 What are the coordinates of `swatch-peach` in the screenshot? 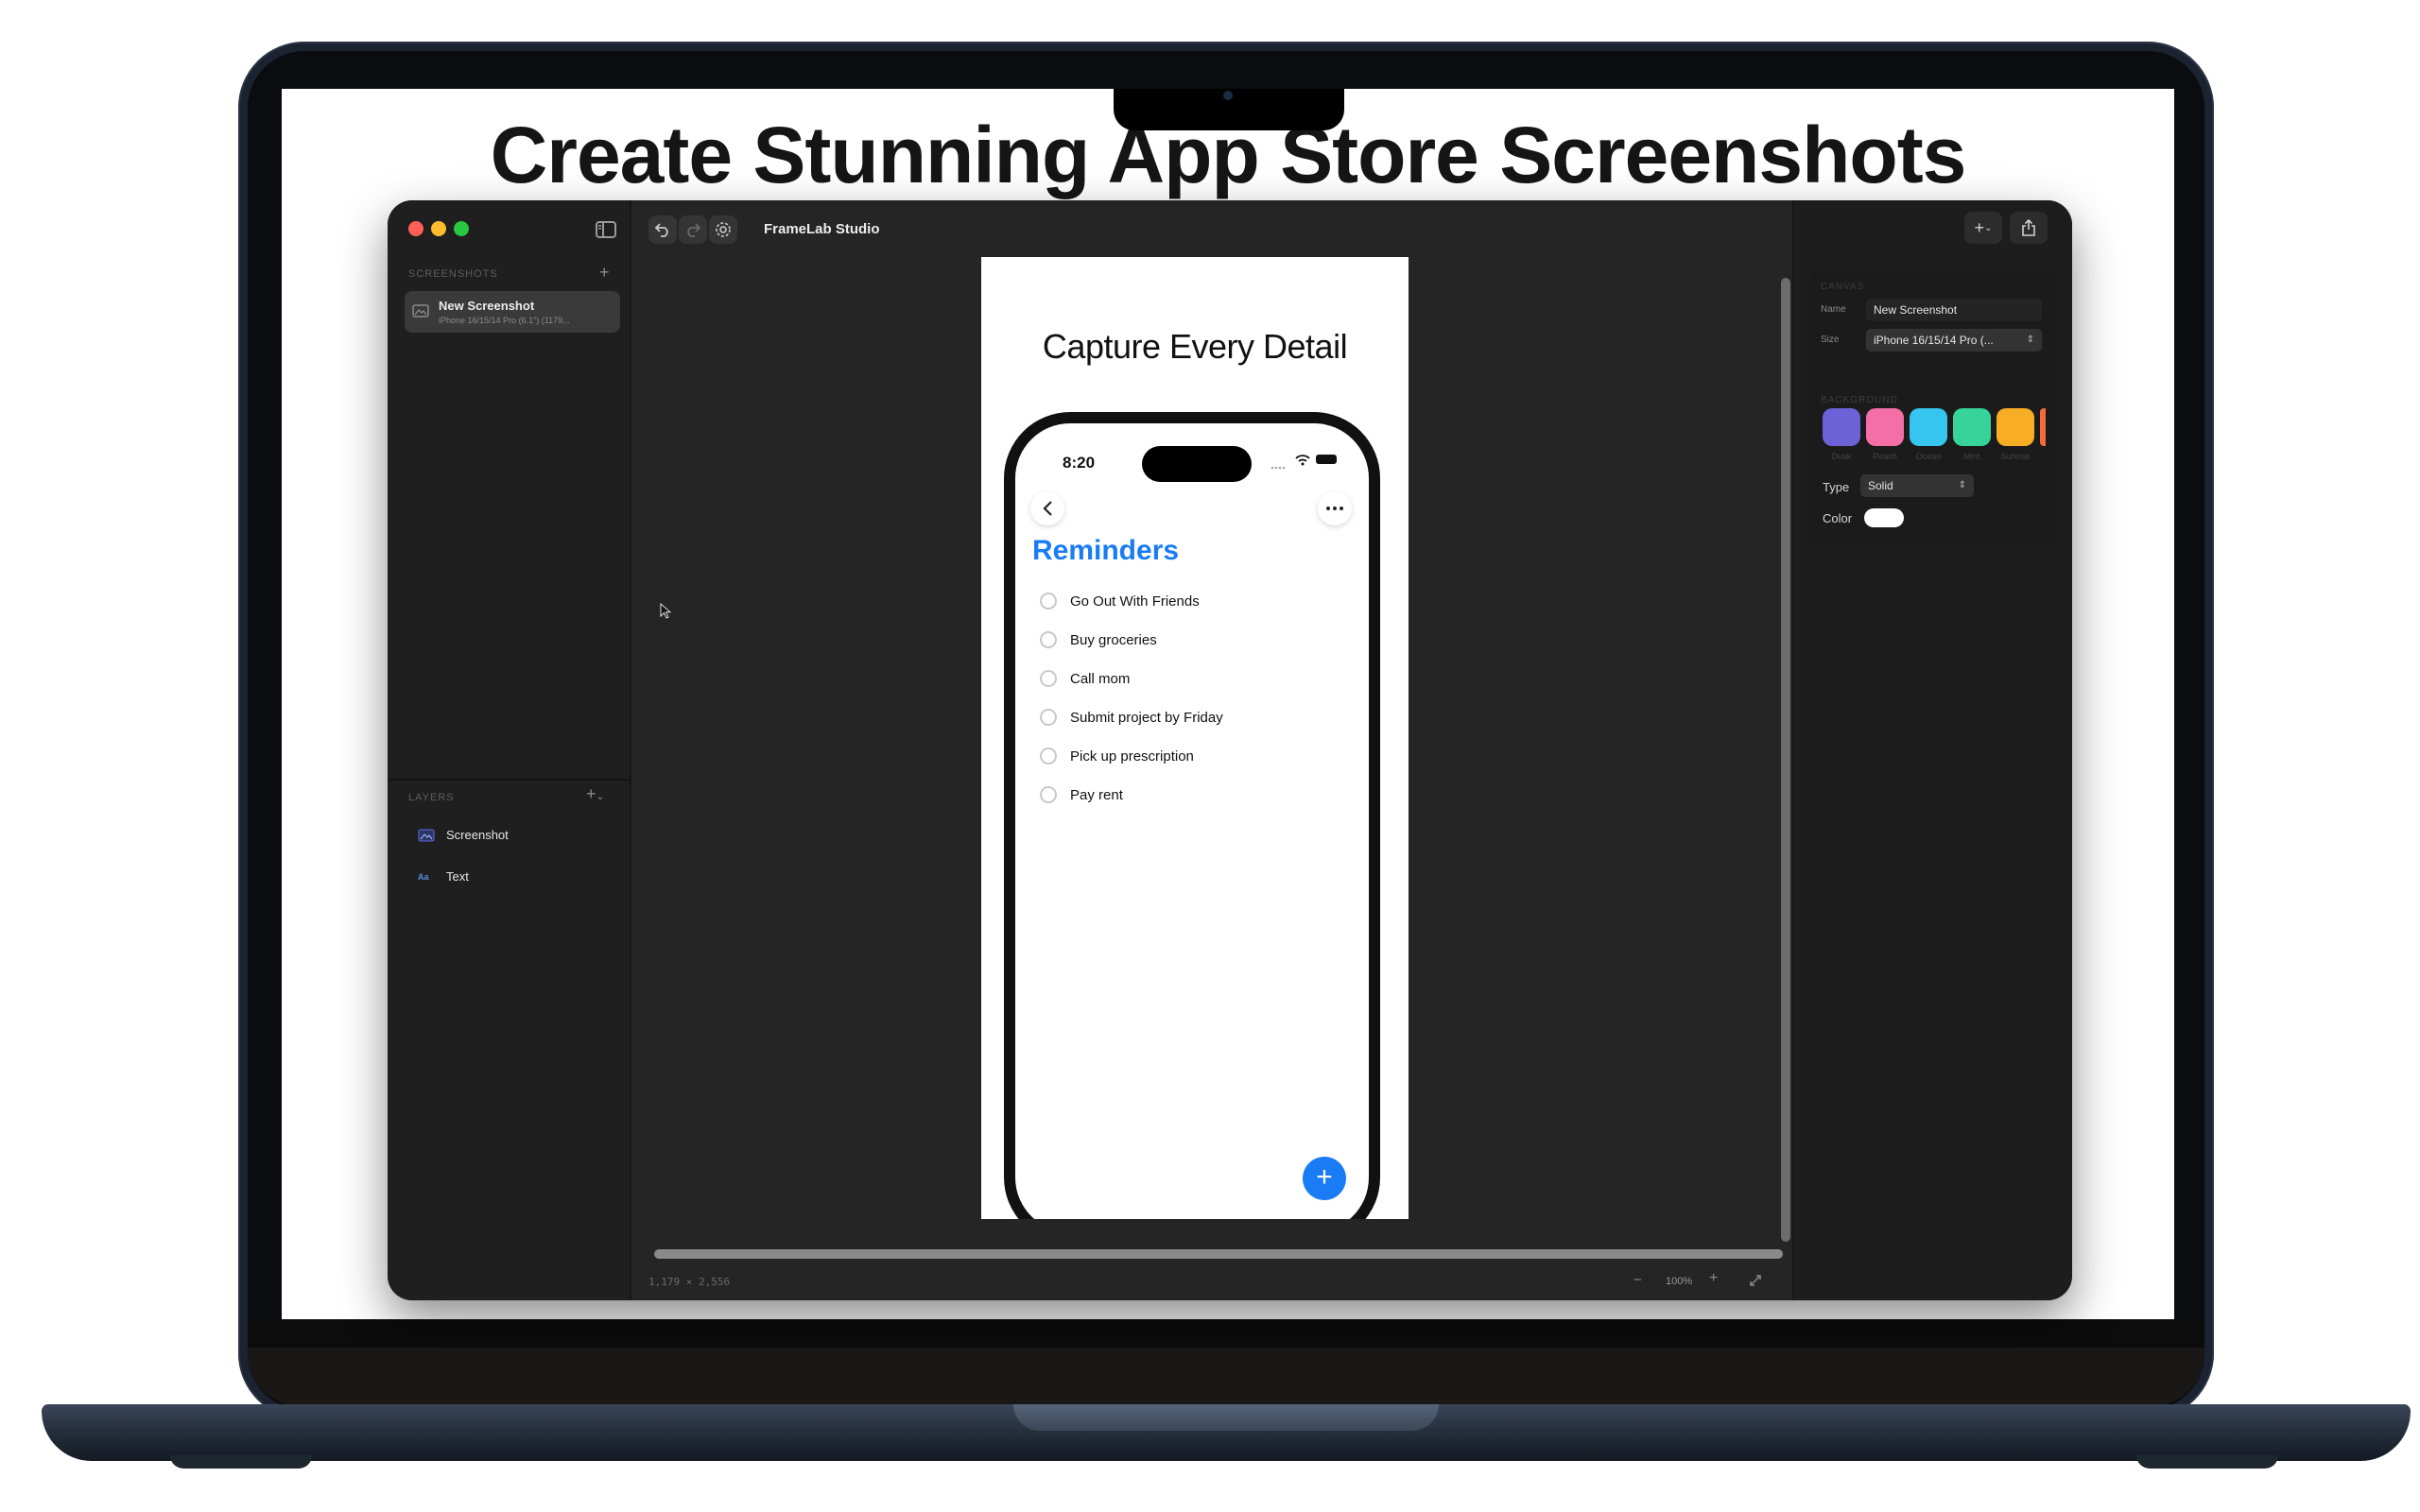 It's located at (1885, 427).